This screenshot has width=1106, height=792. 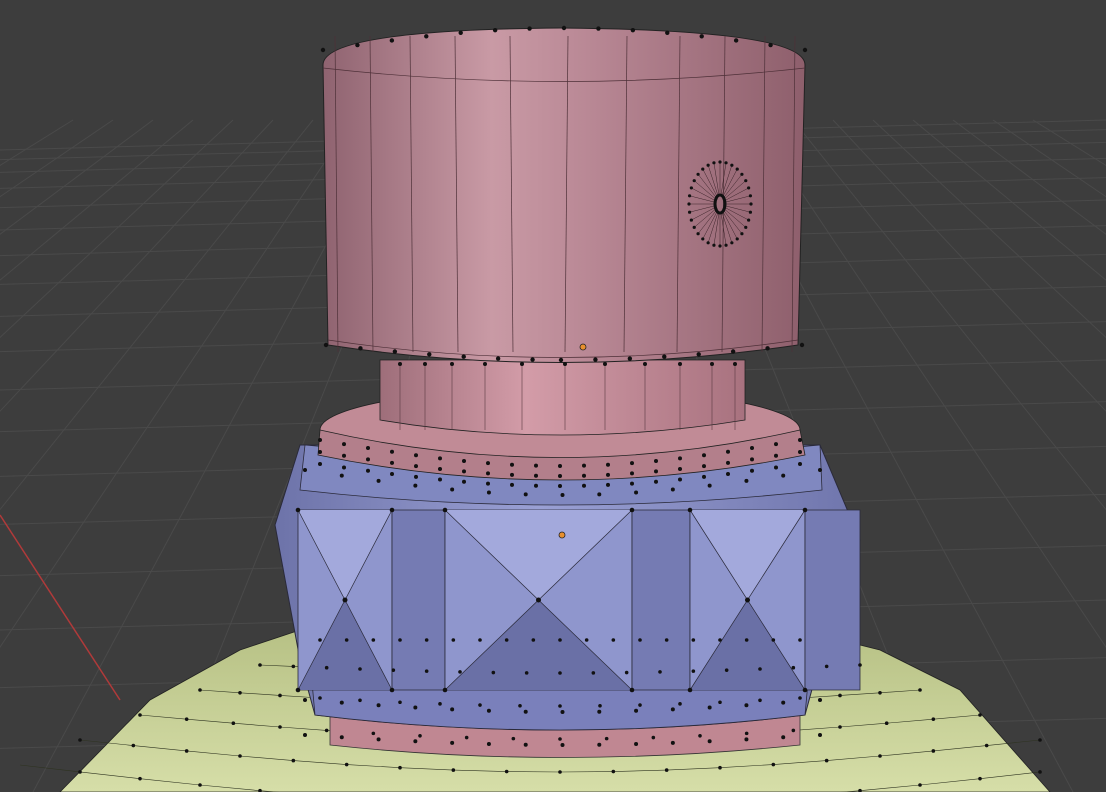 I want to click on origin-marker, so click(x=583, y=347).